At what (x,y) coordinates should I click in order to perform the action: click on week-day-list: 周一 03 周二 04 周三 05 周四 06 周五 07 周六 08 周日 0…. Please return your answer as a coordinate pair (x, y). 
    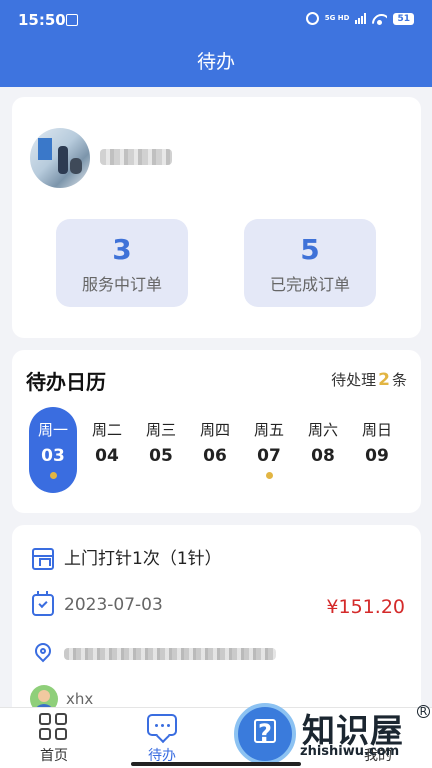
    Looking at the image, I should click on (219, 450).